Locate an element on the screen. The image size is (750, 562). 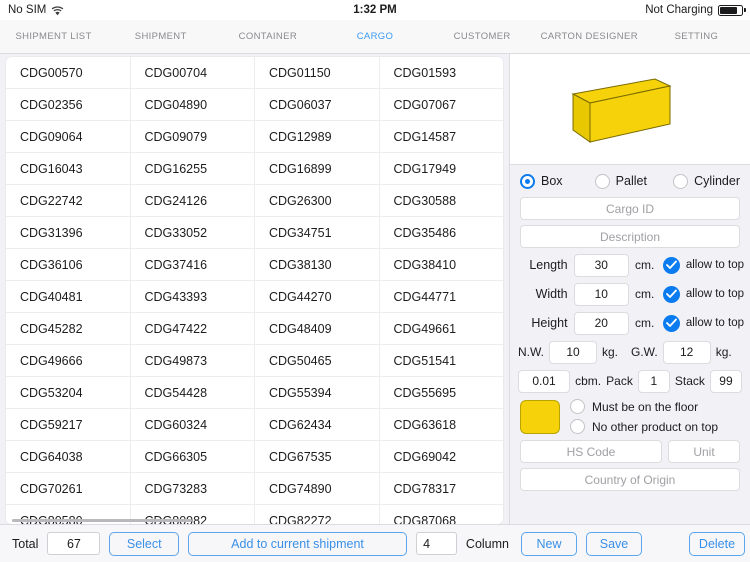
tab-container: CONTAINER is located at coordinates (267, 36).